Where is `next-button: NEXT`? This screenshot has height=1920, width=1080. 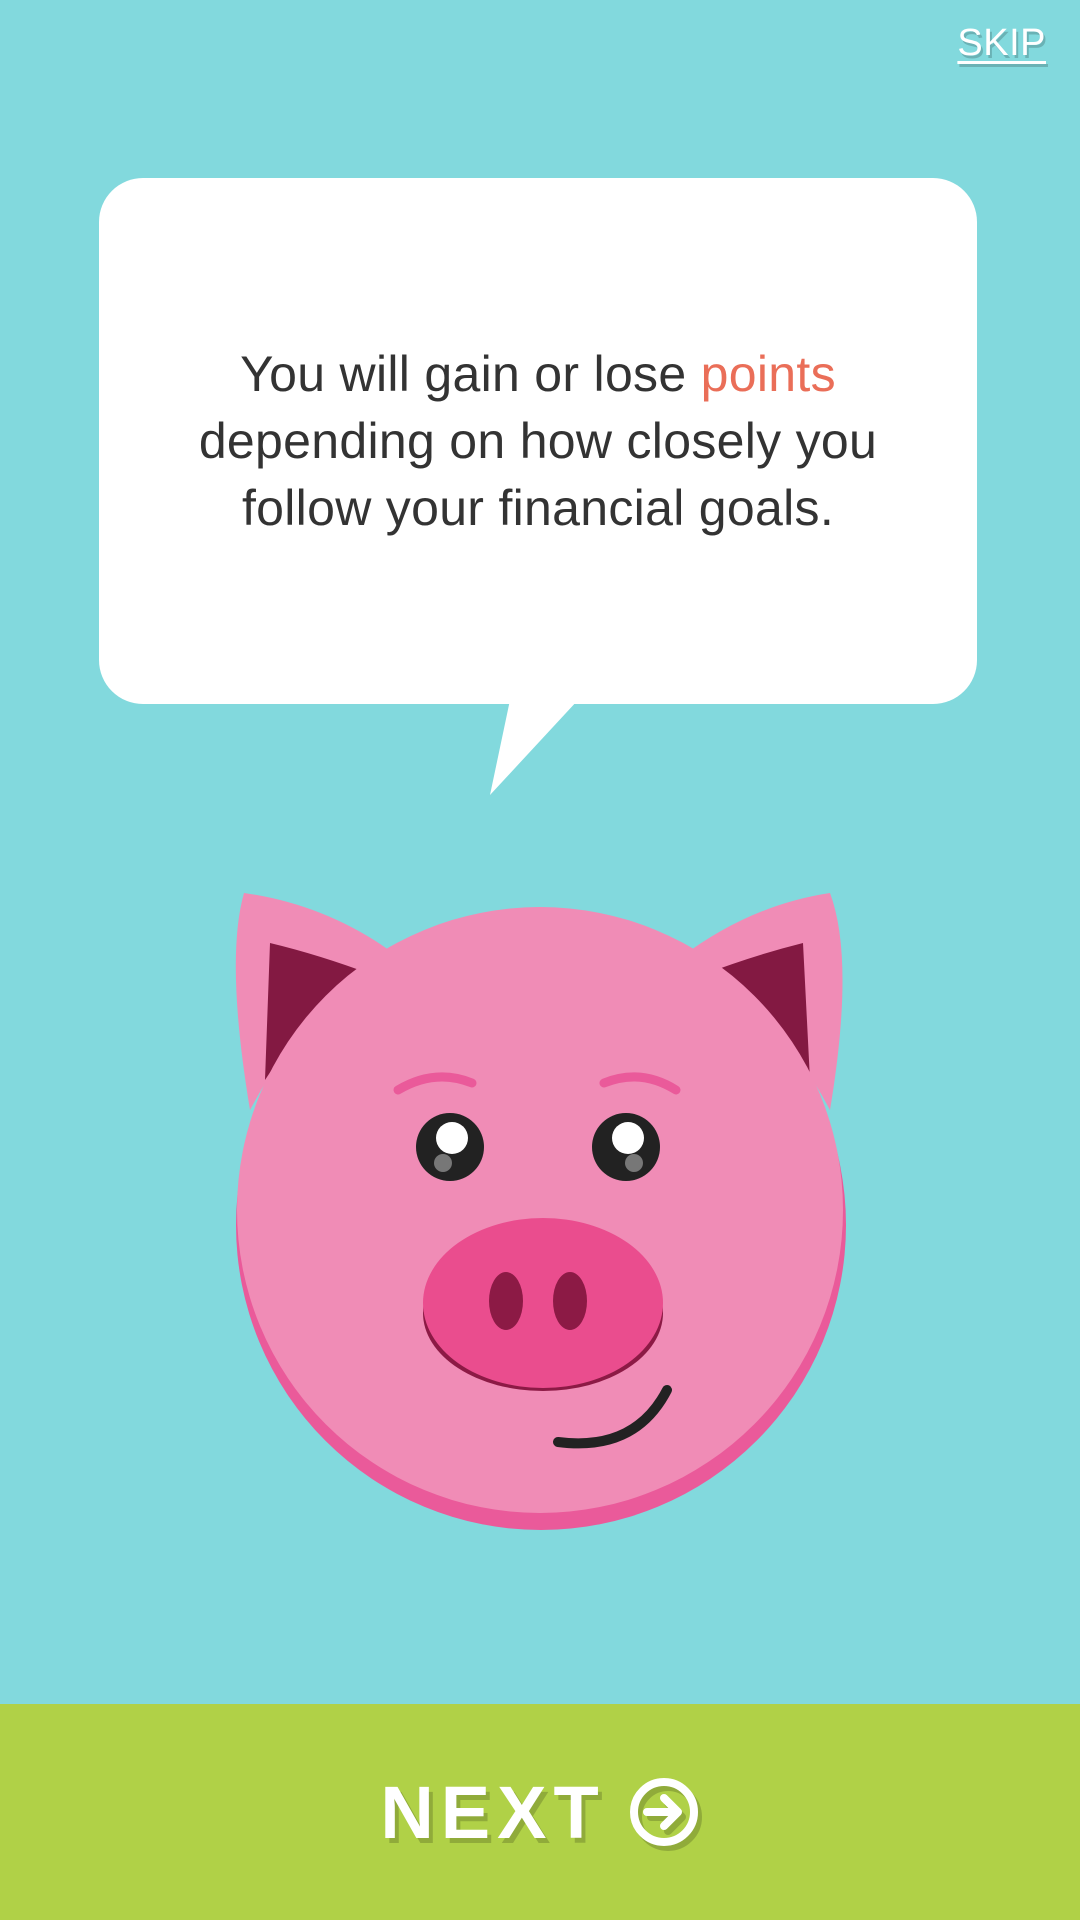
next-button: NEXT is located at coordinates (540, 1812).